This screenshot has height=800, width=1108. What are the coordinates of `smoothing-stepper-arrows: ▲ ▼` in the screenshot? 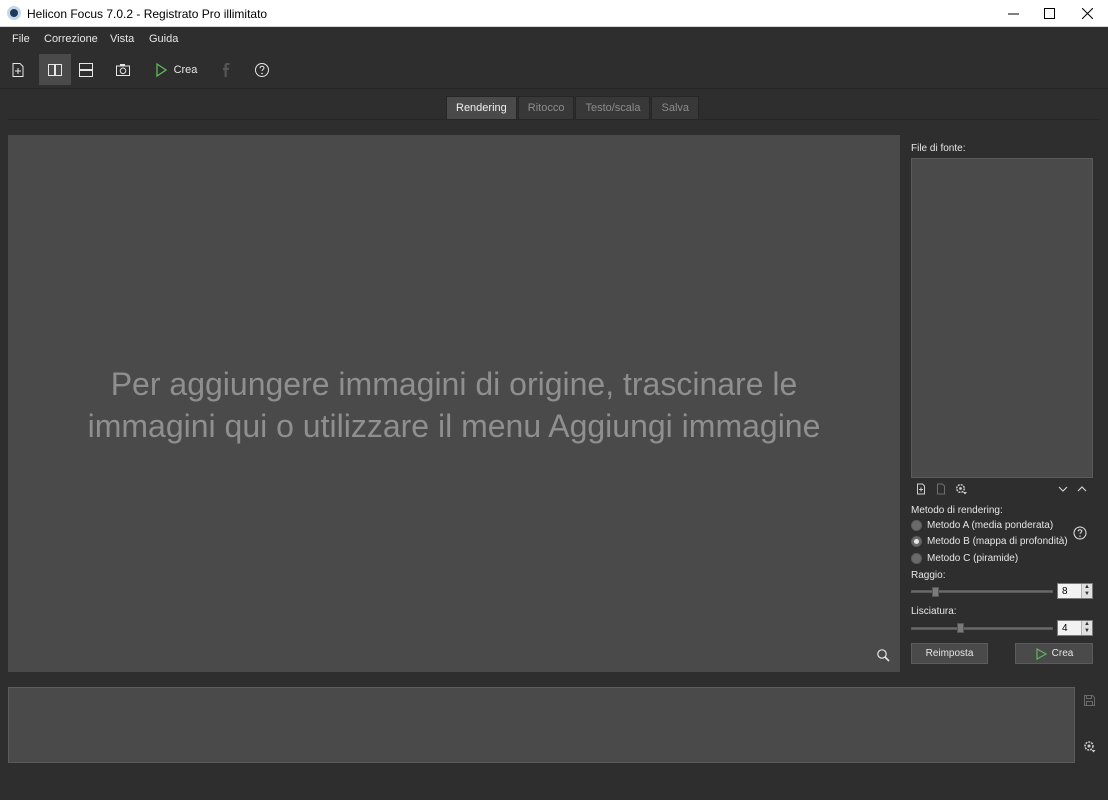 It's located at (1086, 628).